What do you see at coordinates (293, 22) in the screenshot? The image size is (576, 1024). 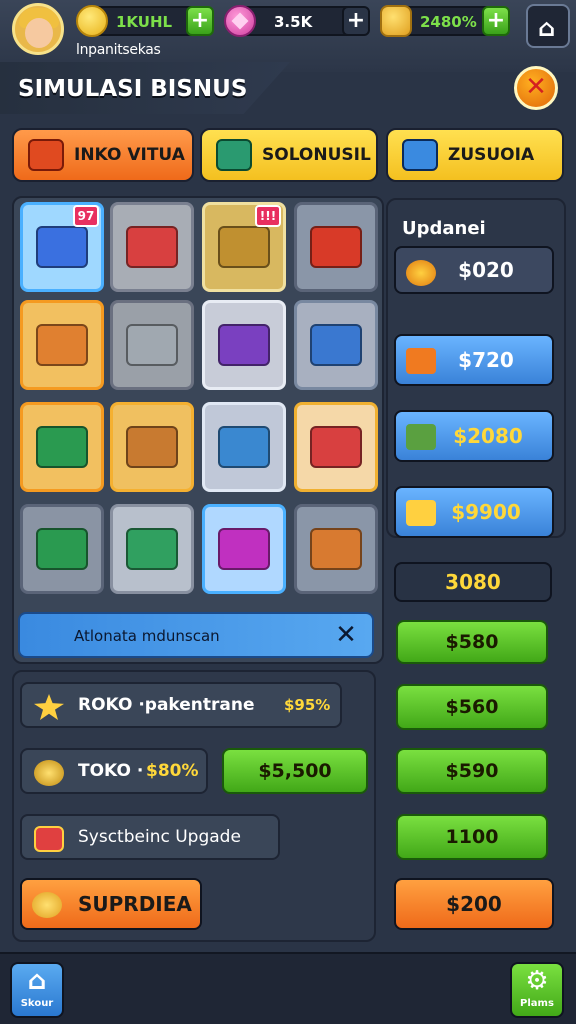 I see `gem-value: 3.5K` at bounding box center [293, 22].